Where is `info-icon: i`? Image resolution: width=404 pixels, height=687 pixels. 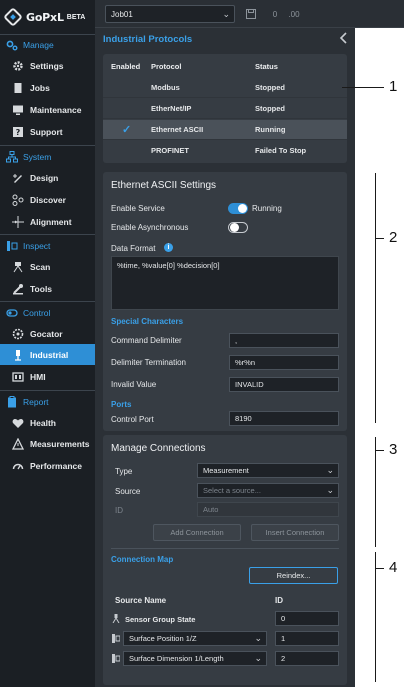 info-icon: i is located at coordinates (168, 247).